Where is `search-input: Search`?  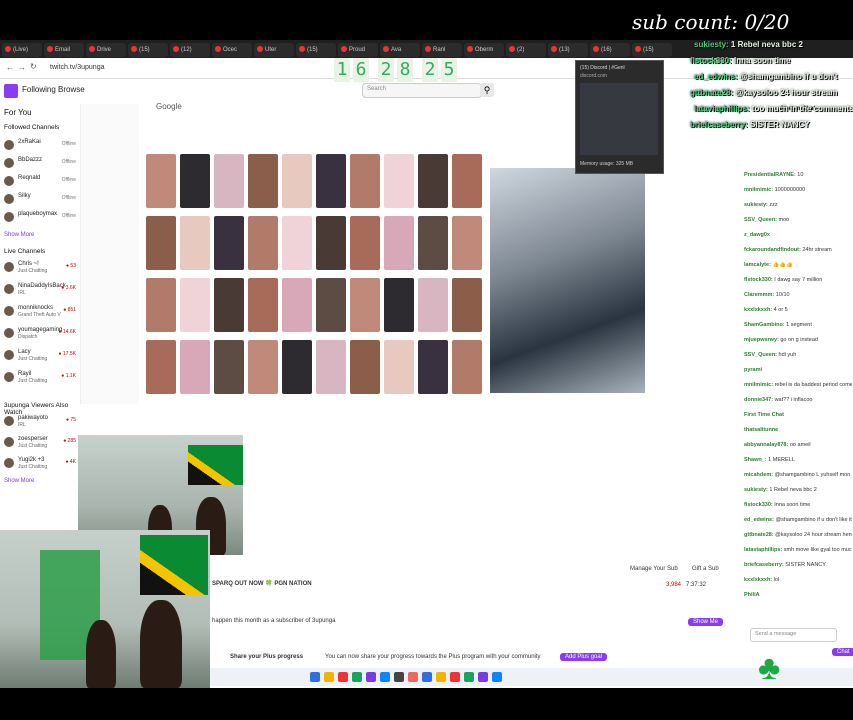 search-input: Search is located at coordinates (422, 90).